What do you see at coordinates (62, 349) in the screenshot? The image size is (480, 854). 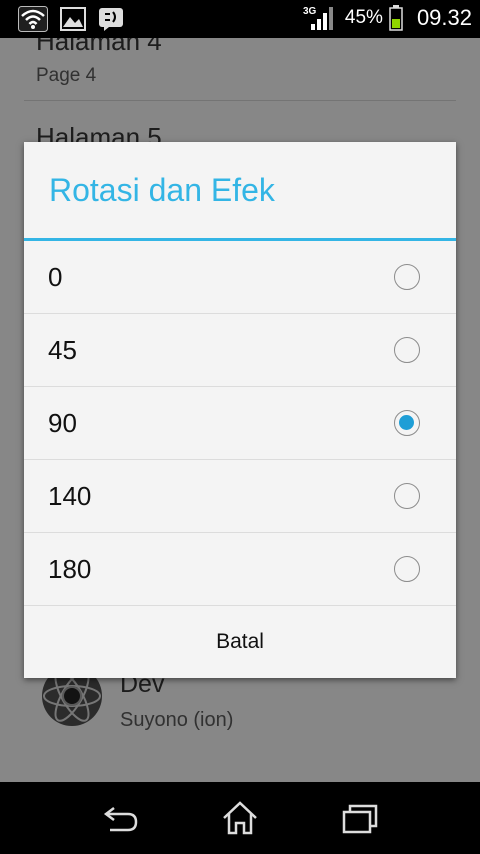 I see `option-label: 45` at bounding box center [62, 349].